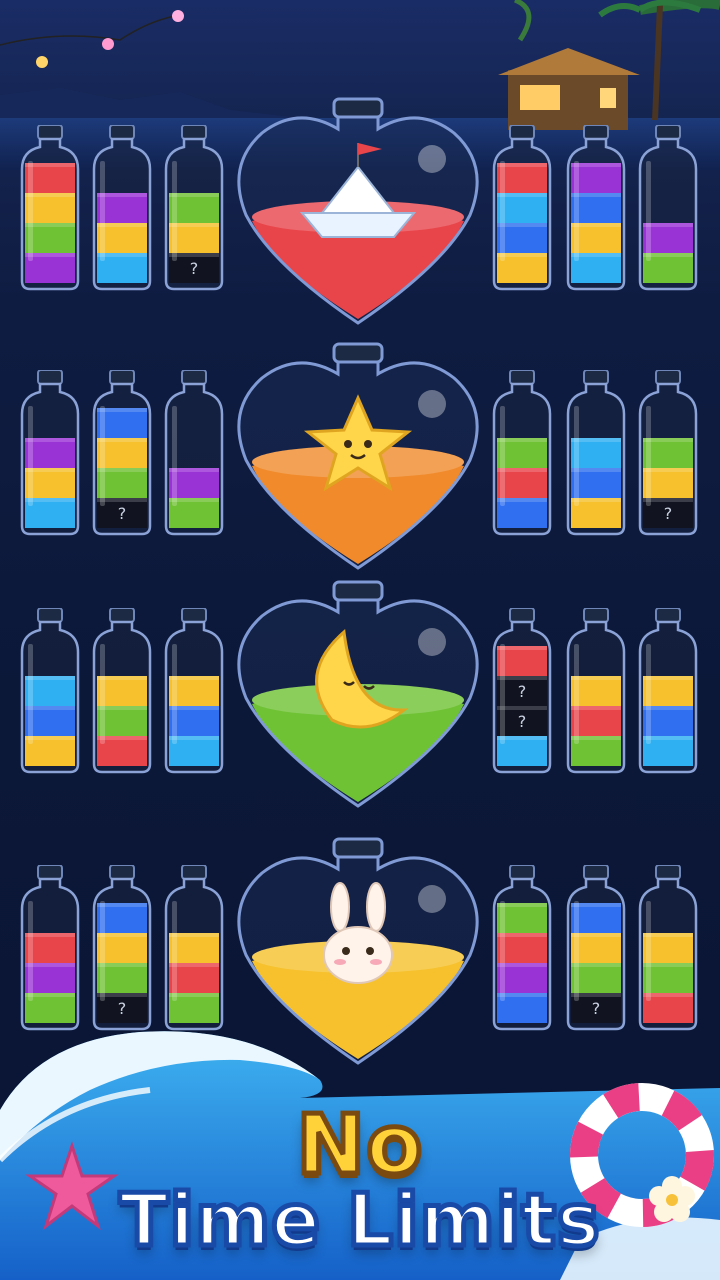  I want to click on bottle-row1-left-3: ?, so click(194, 209).